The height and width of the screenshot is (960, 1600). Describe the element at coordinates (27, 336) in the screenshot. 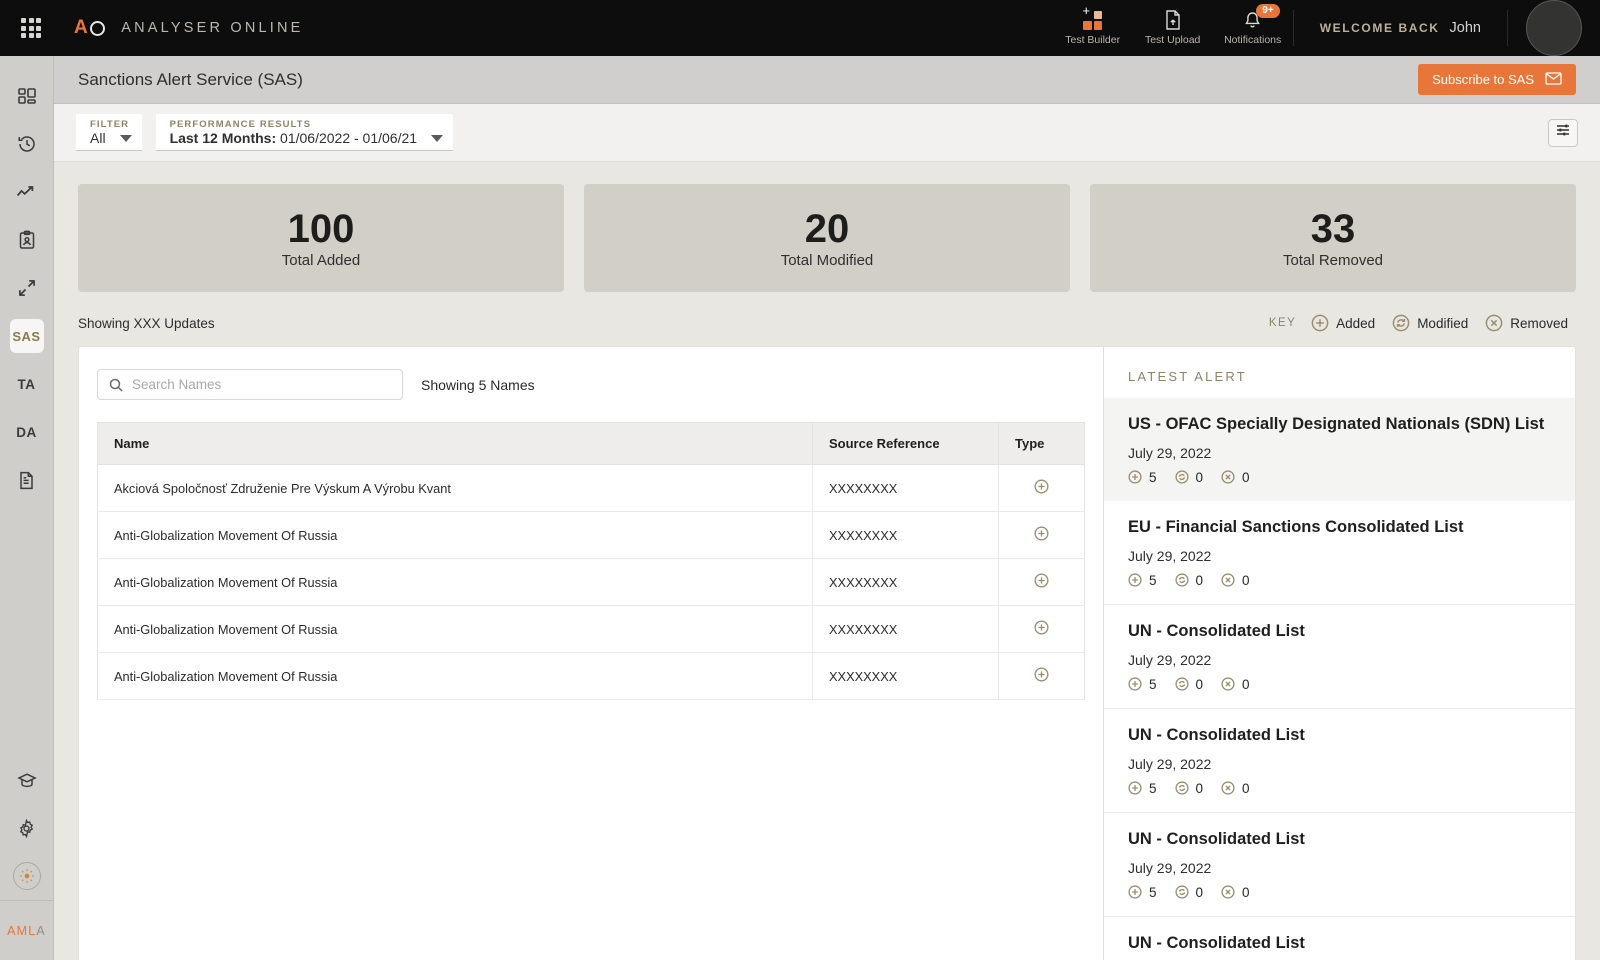

I see `sidebar-item-sas: SAS` at that location.